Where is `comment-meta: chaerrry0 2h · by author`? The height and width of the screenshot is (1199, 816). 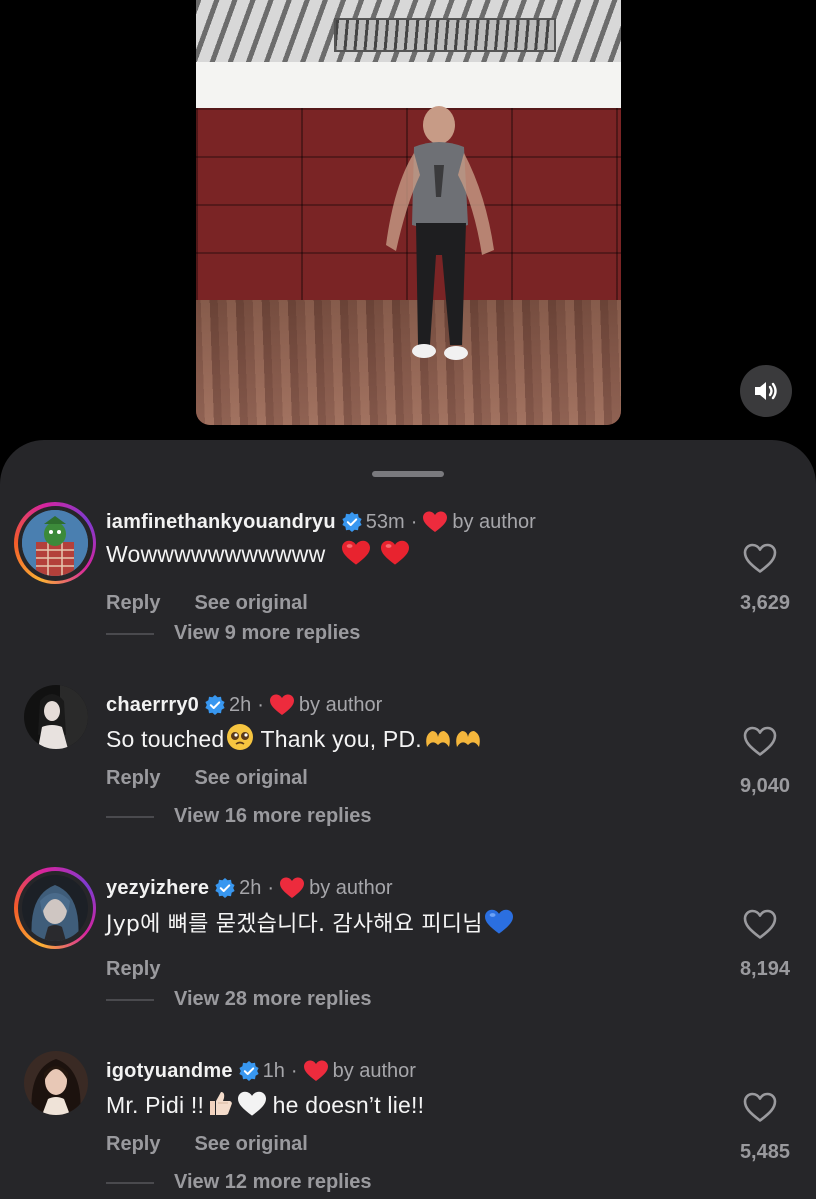
comment-meta: chaerrry0 2h · by author is located at coordinates (244, 705).